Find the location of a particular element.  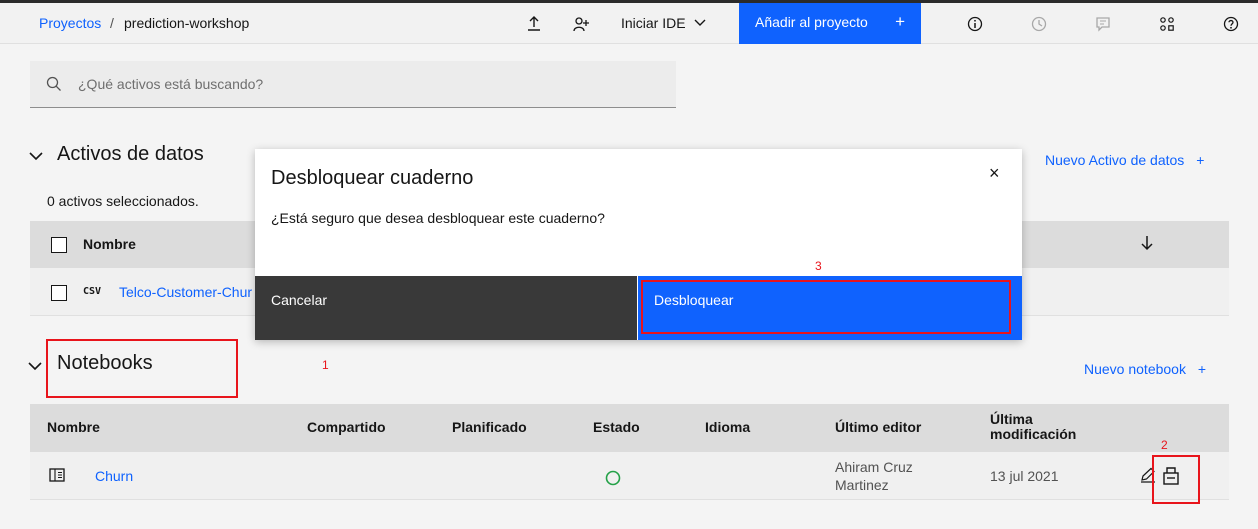

add-to-project-button: Añadir al proyecto + is located at coordinates (830, 23).